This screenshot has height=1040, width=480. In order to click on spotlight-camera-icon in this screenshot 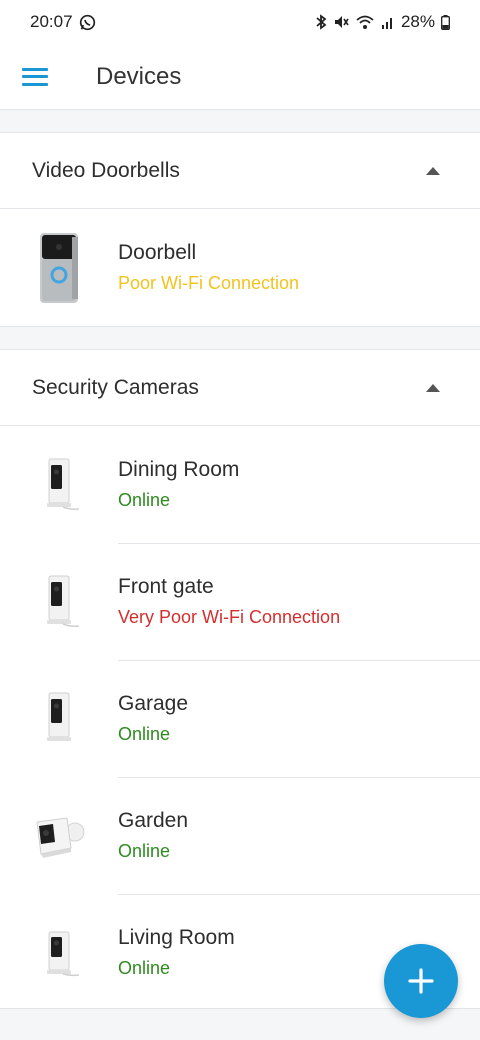, I will do `click(59, 835)`.